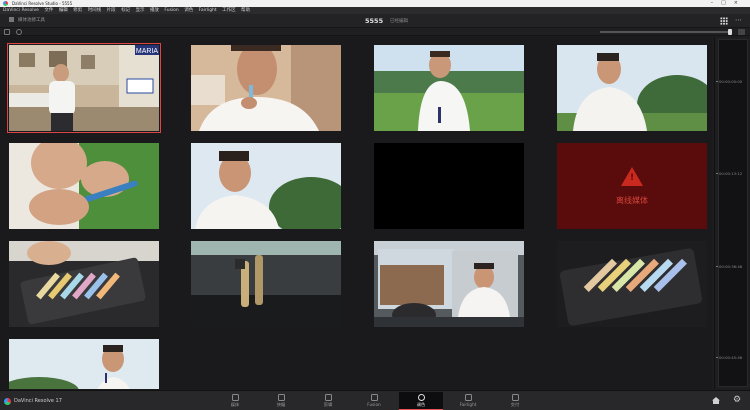 This screenshot has height=410, width=750. I want to click on menu-item: Fusion, so click(171, 10).